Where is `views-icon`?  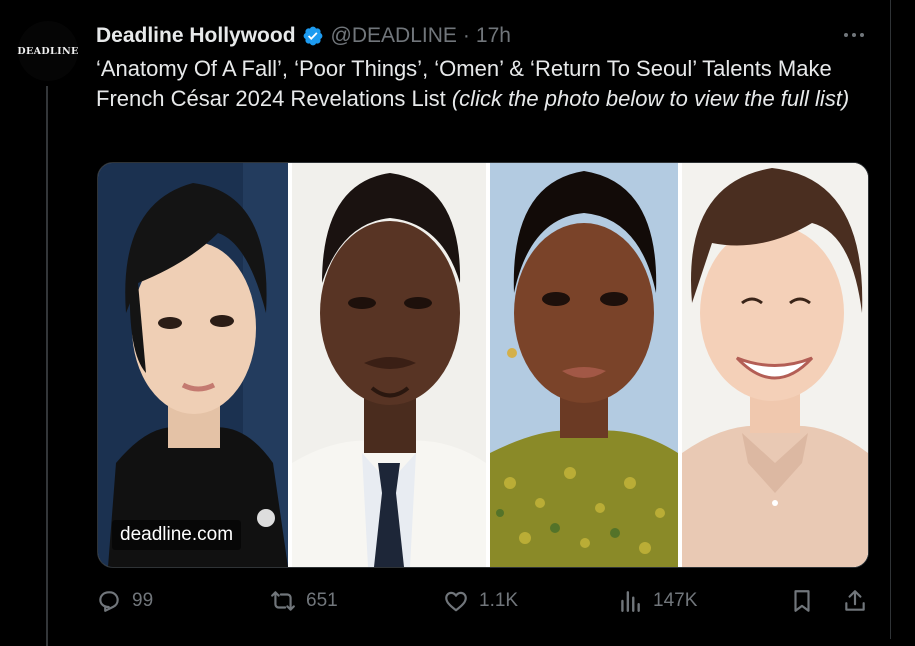
views-icon is located at coordinates (630, 601).